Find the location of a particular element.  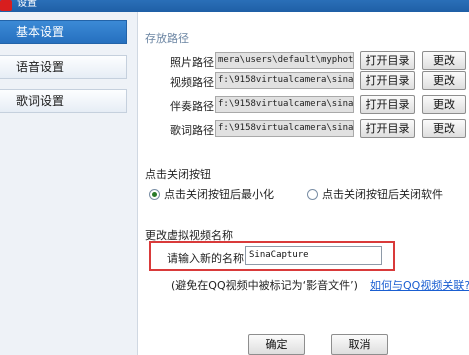

exit-on-close-option: 点击关闭按钮后关闭软件 is located at coordinates (384, 195).